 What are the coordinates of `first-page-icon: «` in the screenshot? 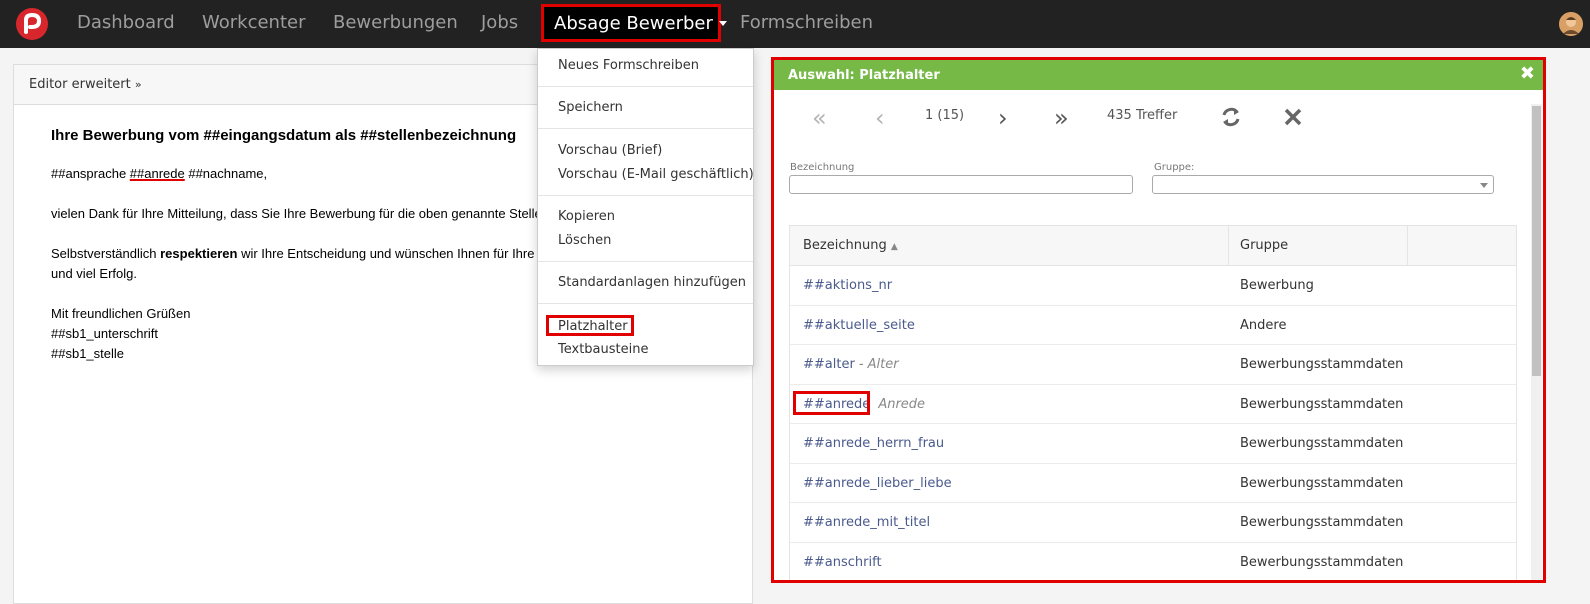 It's located at (819, 118).